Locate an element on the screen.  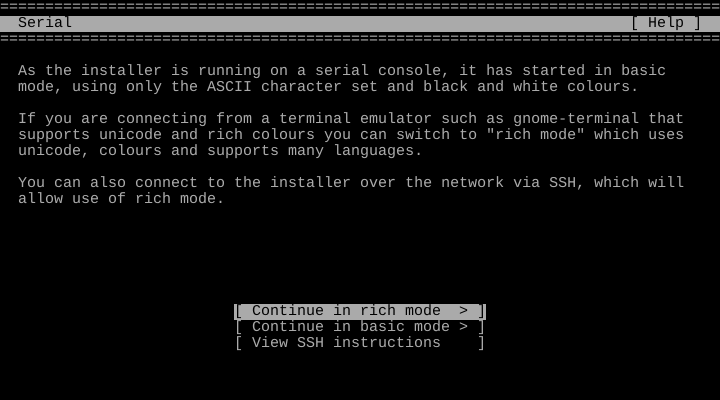
help-button: [ Help ] is located at coordinates (666, 24).